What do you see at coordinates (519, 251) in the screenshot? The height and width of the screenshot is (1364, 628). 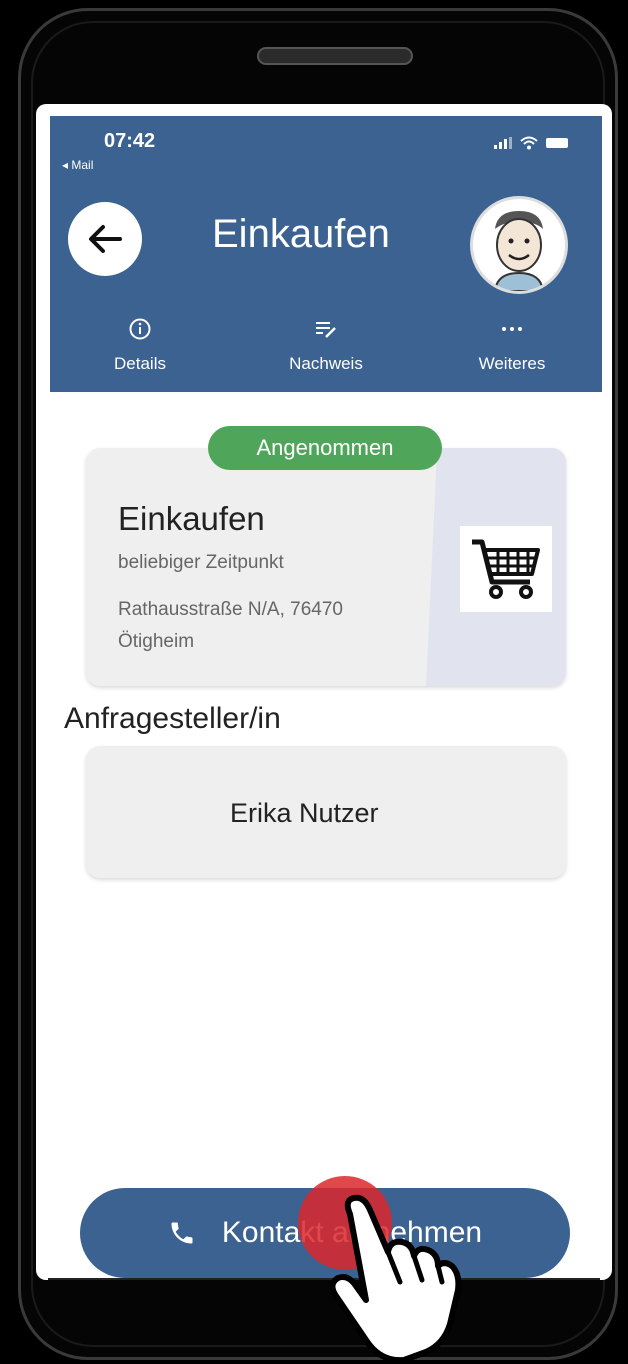 I see `user-avatar-icon` at bounding box center [519, 251].